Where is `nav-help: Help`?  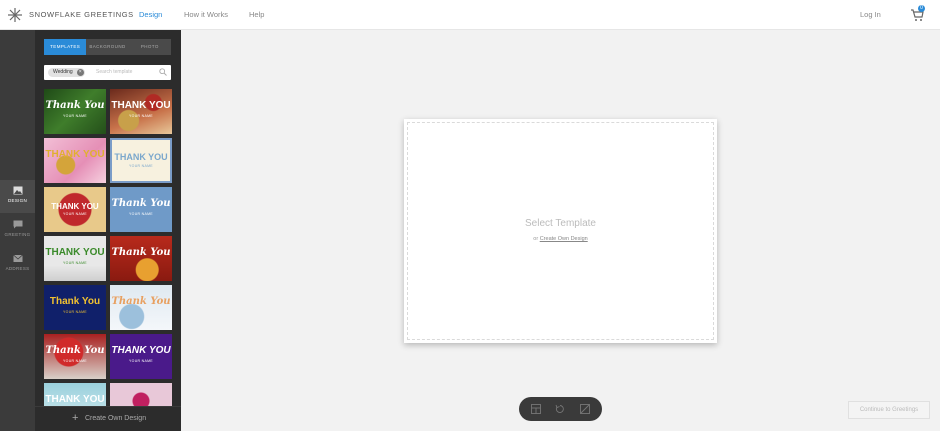
nav-help: Help is located at coordinates (256, 14).